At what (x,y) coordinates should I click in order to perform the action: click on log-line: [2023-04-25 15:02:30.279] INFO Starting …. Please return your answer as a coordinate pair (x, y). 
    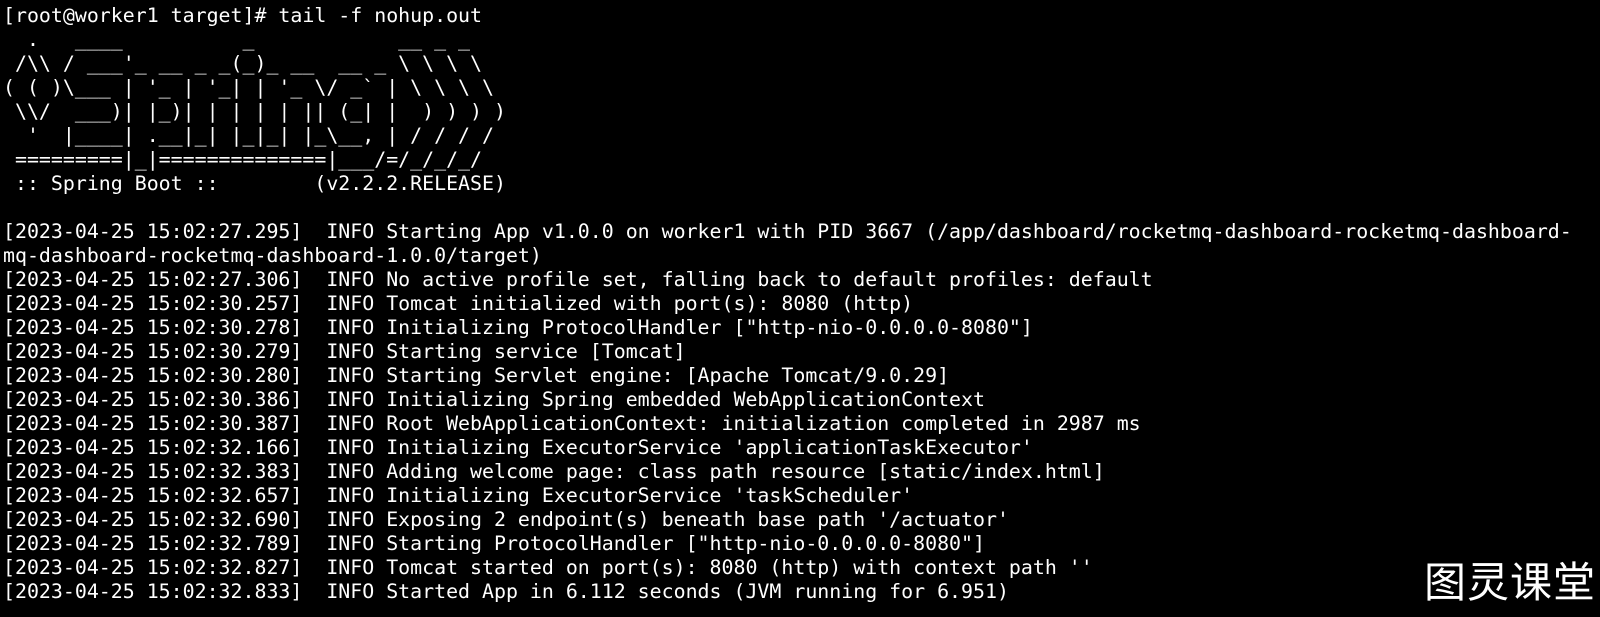
    Looking at the image, I should click on (344, 351).